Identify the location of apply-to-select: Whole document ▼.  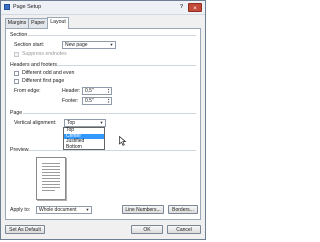
(64, 210).